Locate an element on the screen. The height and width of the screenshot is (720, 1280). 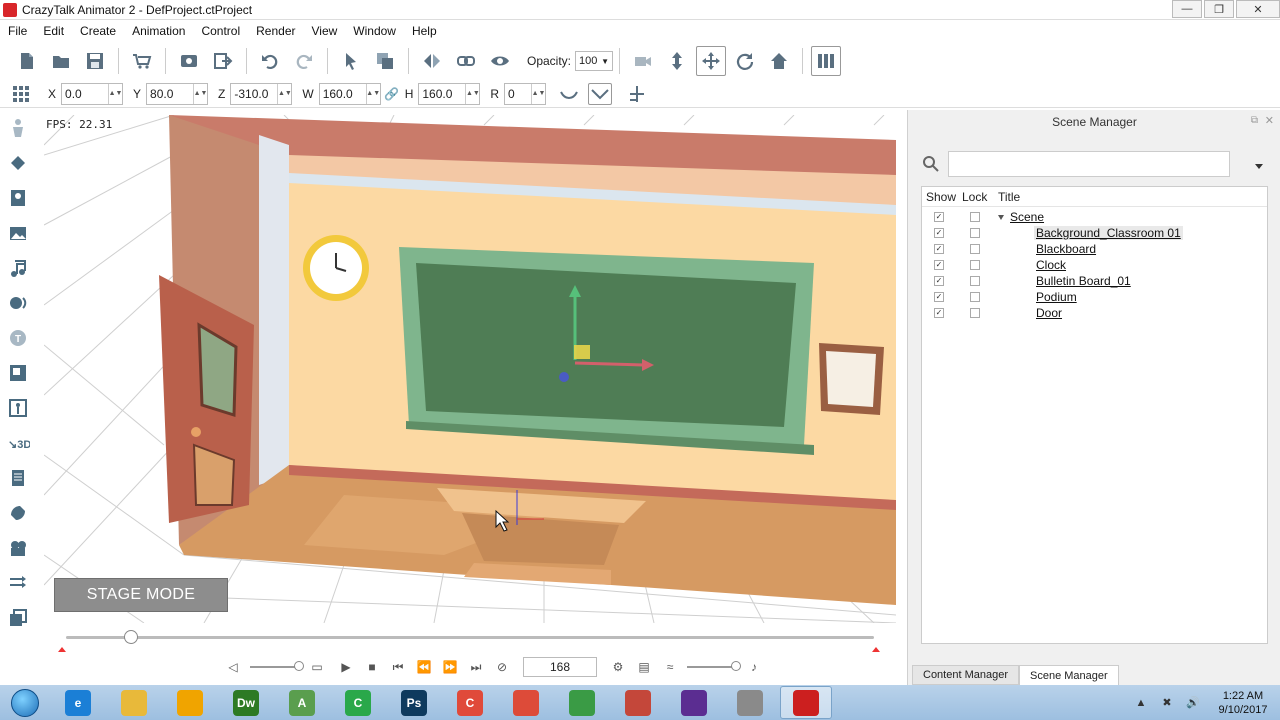
panel-toggle-icon is located at coordinates (826, 61).